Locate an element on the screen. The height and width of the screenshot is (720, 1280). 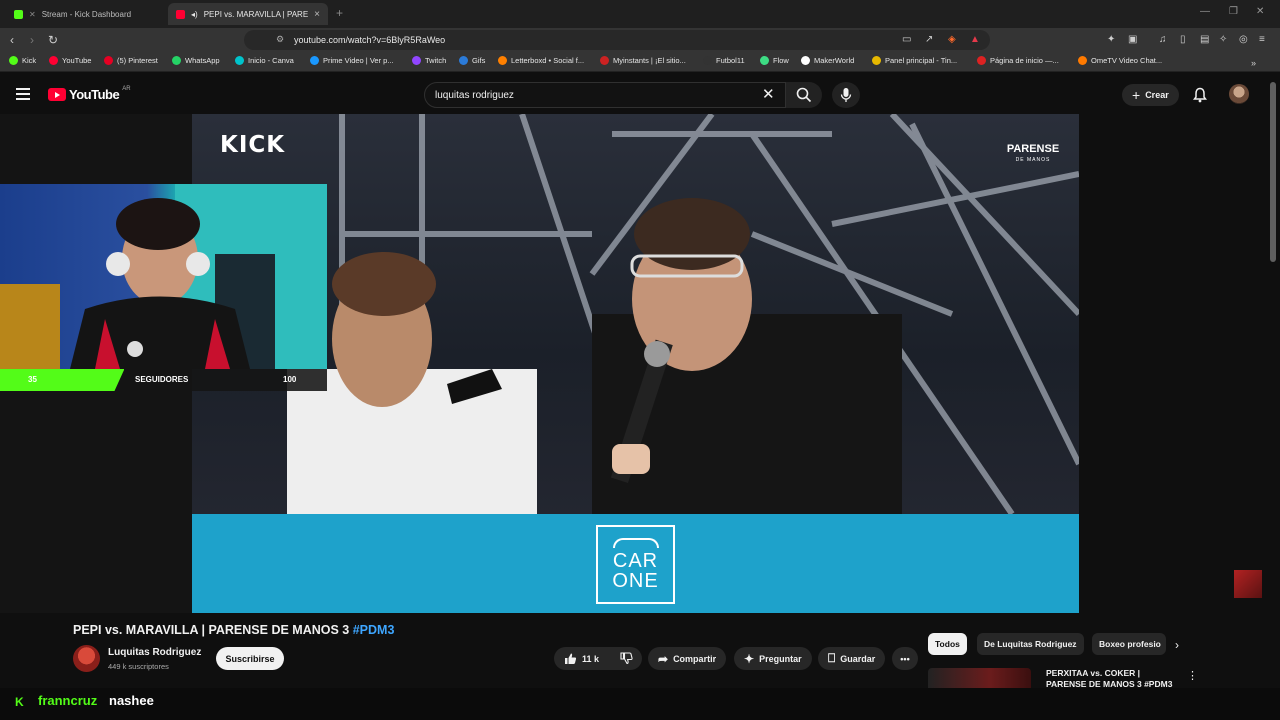
sidebar-icon: ▯ is located at coordinates (1183, 40).